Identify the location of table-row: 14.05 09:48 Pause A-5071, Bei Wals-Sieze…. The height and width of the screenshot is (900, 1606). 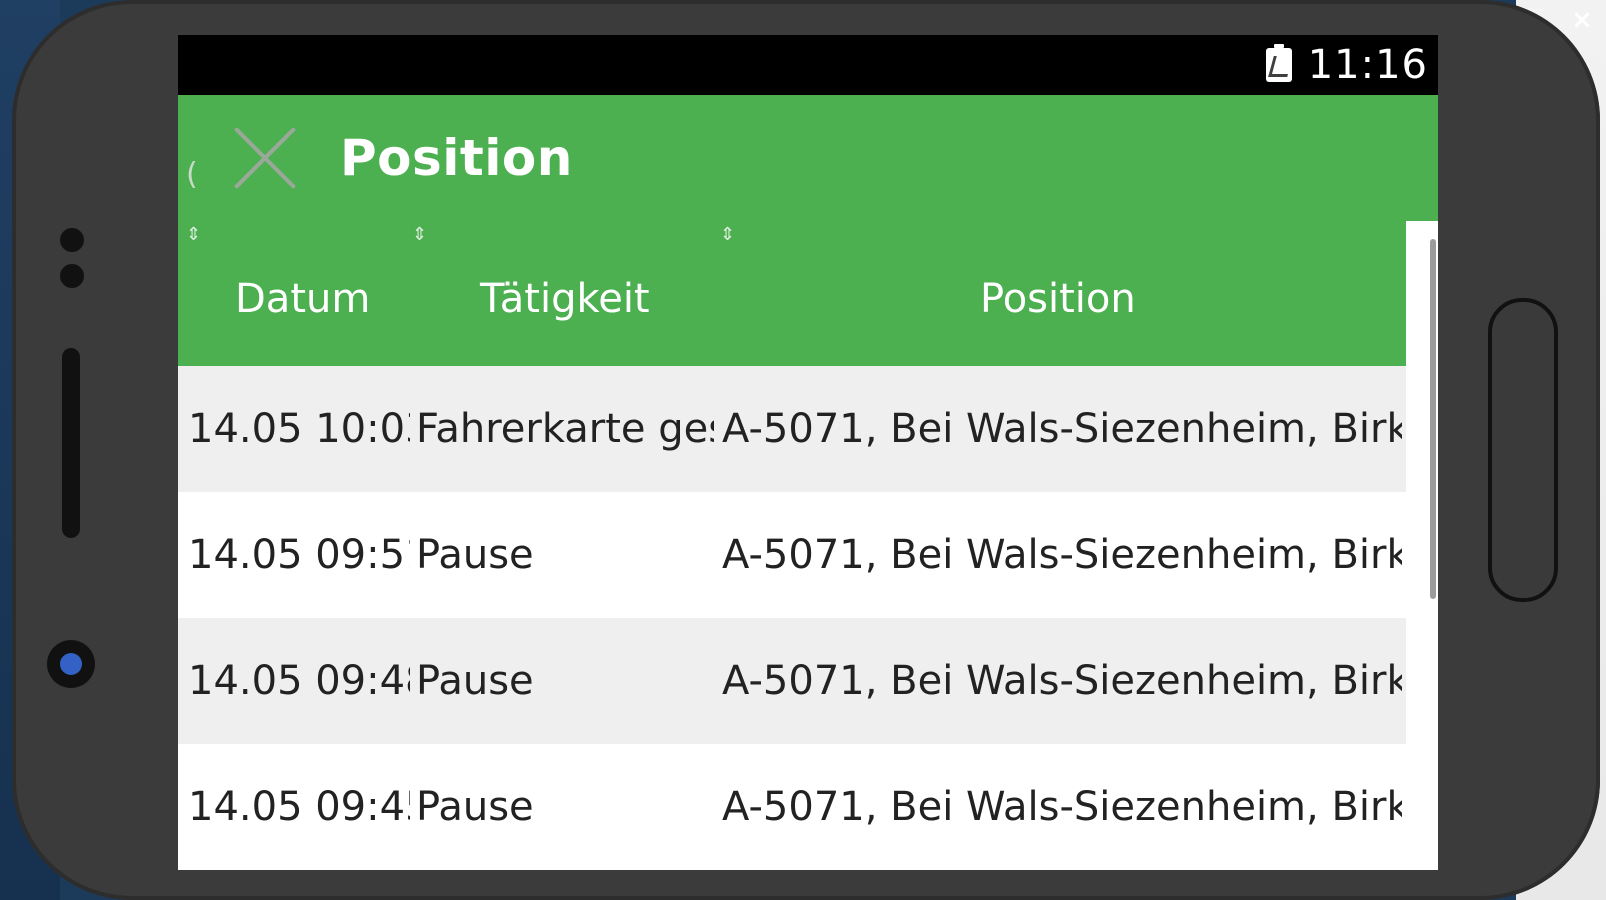
(792, 681).